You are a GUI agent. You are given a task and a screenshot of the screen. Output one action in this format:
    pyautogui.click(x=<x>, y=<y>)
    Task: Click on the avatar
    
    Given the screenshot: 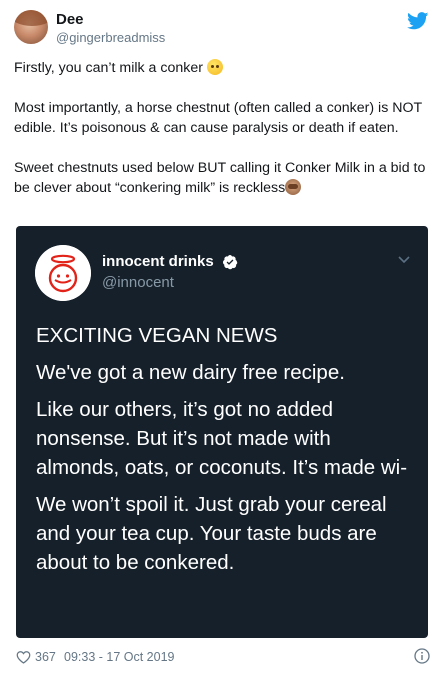 What is the action you would take?
    pyautogui.click(x=31, y=27)
    